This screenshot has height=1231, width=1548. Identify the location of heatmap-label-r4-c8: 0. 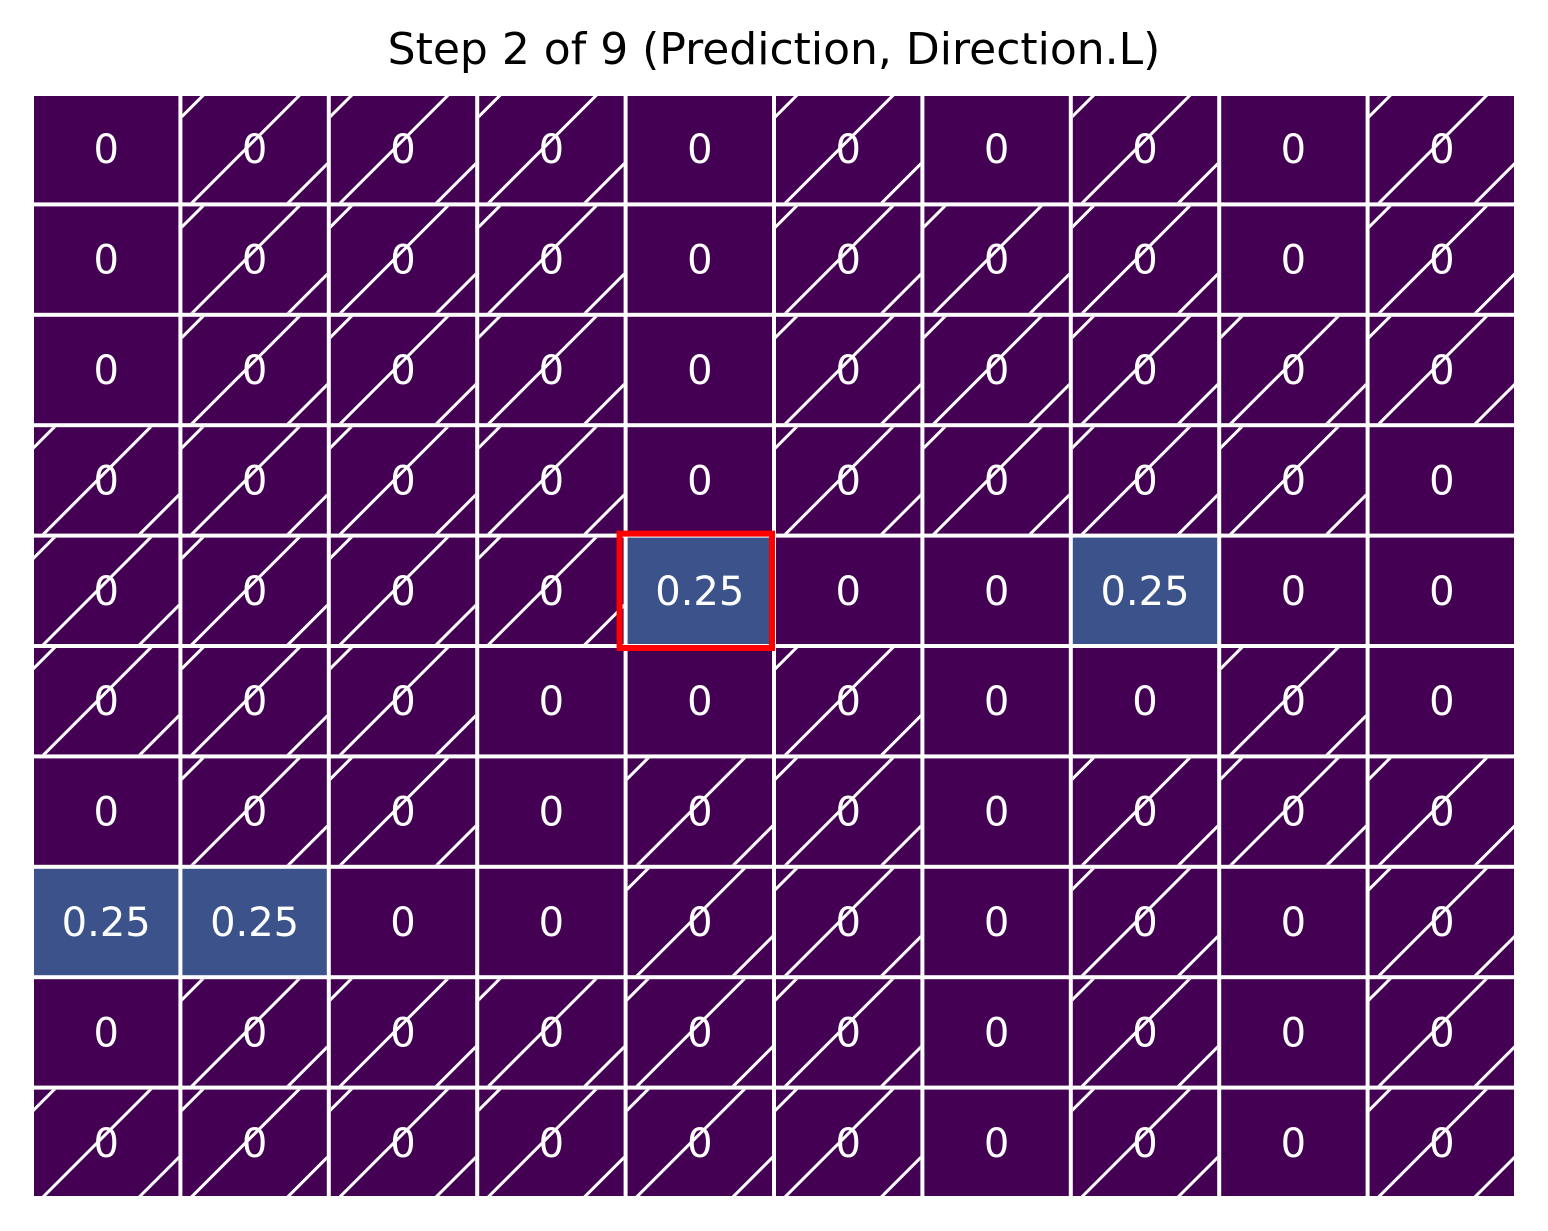
(1293, 592).